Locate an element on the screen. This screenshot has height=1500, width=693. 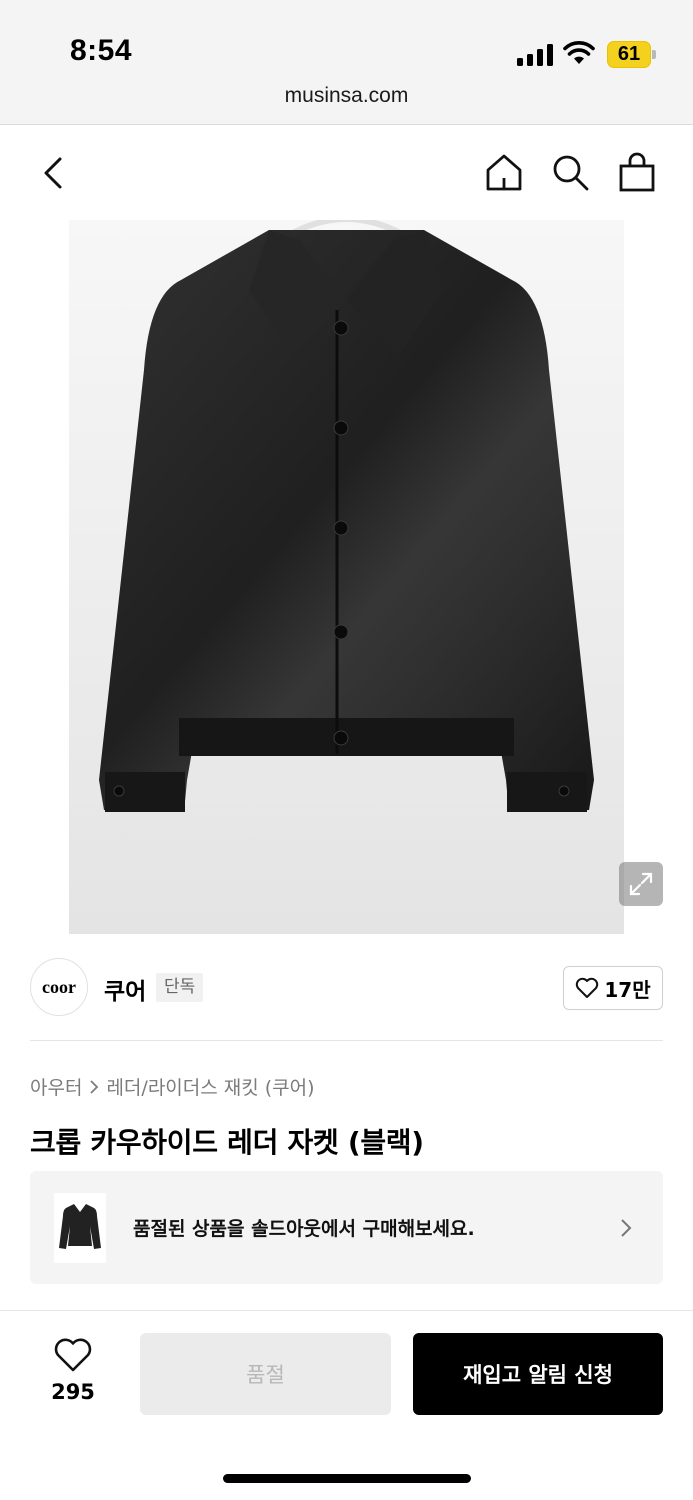
signal-icon is located at coordinates (535, 55).